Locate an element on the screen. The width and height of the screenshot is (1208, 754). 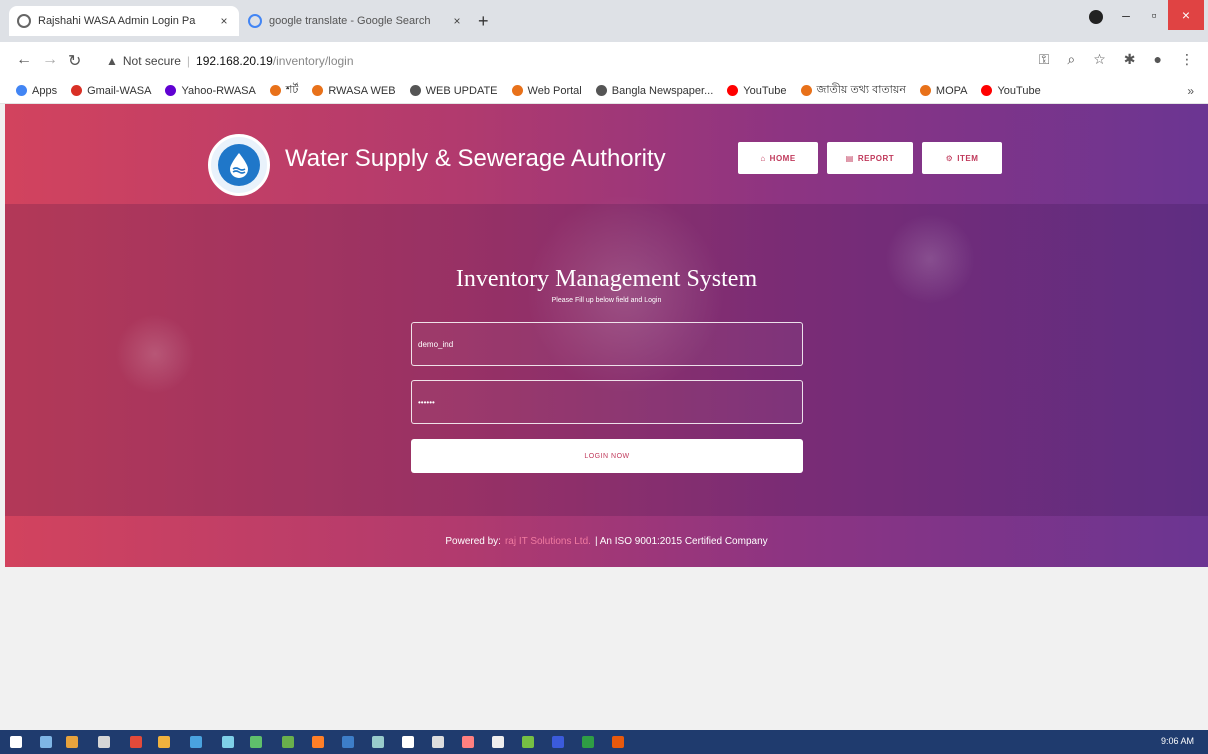
bookmark-item: শর্ট is located at coordinates (284, 90).